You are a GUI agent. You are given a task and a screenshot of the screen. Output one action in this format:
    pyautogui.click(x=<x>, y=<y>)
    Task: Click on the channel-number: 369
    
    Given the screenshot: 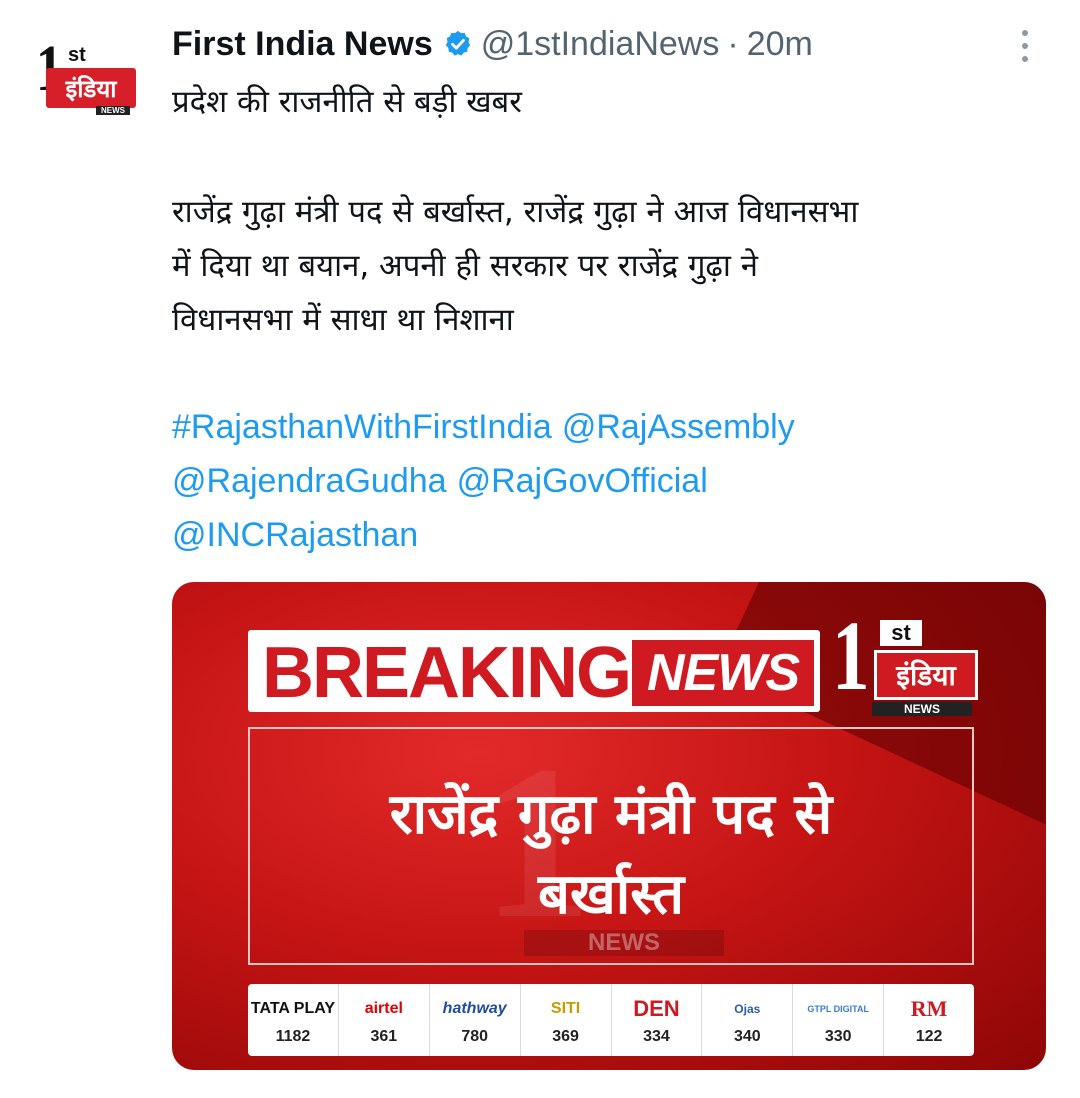 What is the action you would take?
    pyautogui.click(x=565, y=1036)
    